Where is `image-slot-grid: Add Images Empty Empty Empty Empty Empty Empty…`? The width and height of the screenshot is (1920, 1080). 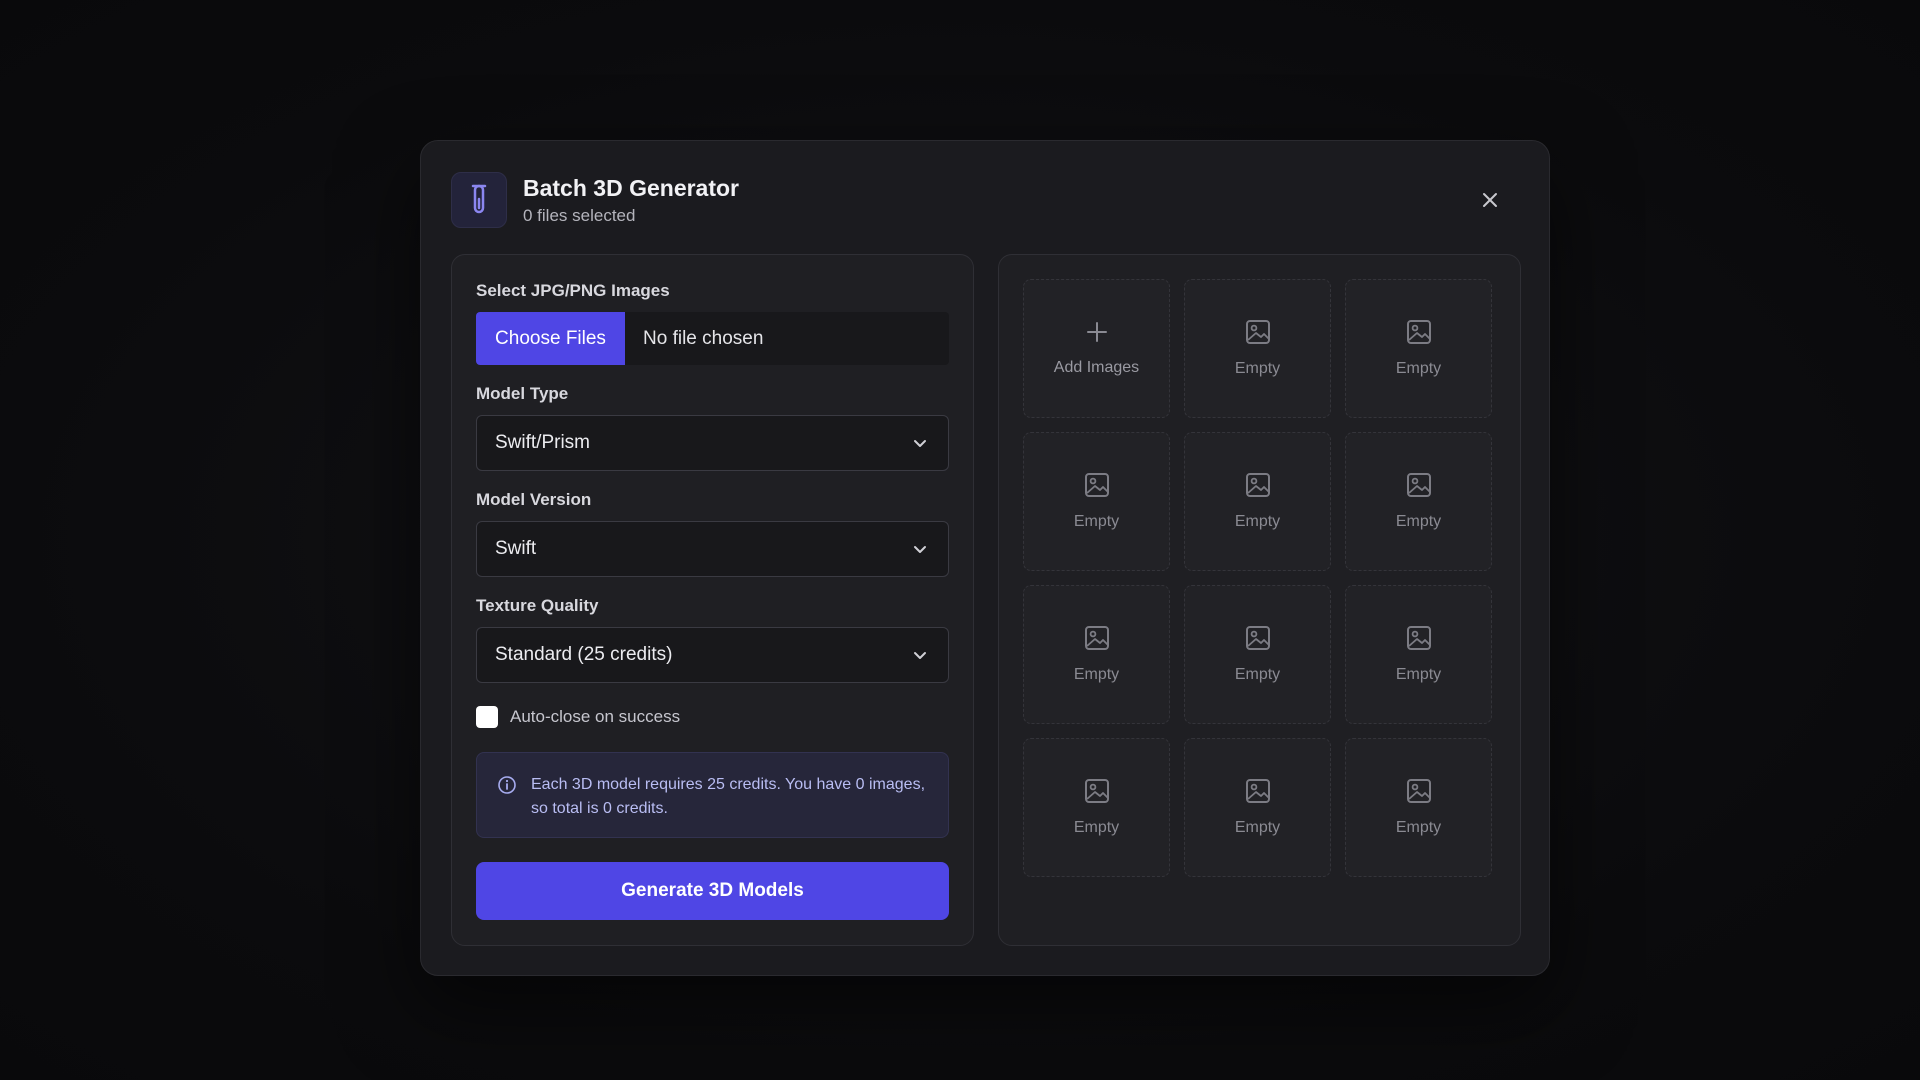
image-slot-grid: Add Images Empty Empty Empty Empty Empty Empty… is located at coordinates (1257, 578).